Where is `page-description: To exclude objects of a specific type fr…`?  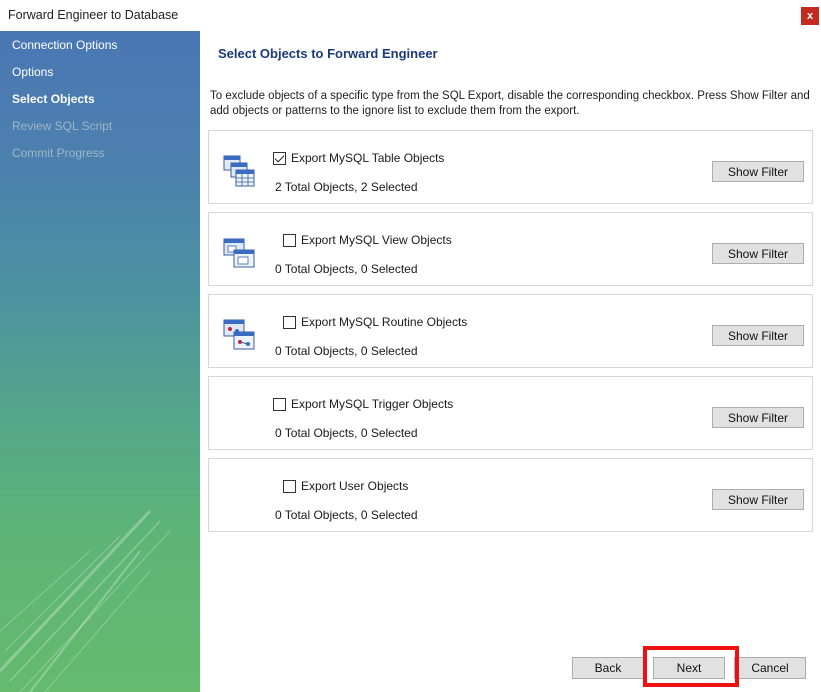
page-description: To exclude objects of a specific type fr… is located at coordinates (510, 103).